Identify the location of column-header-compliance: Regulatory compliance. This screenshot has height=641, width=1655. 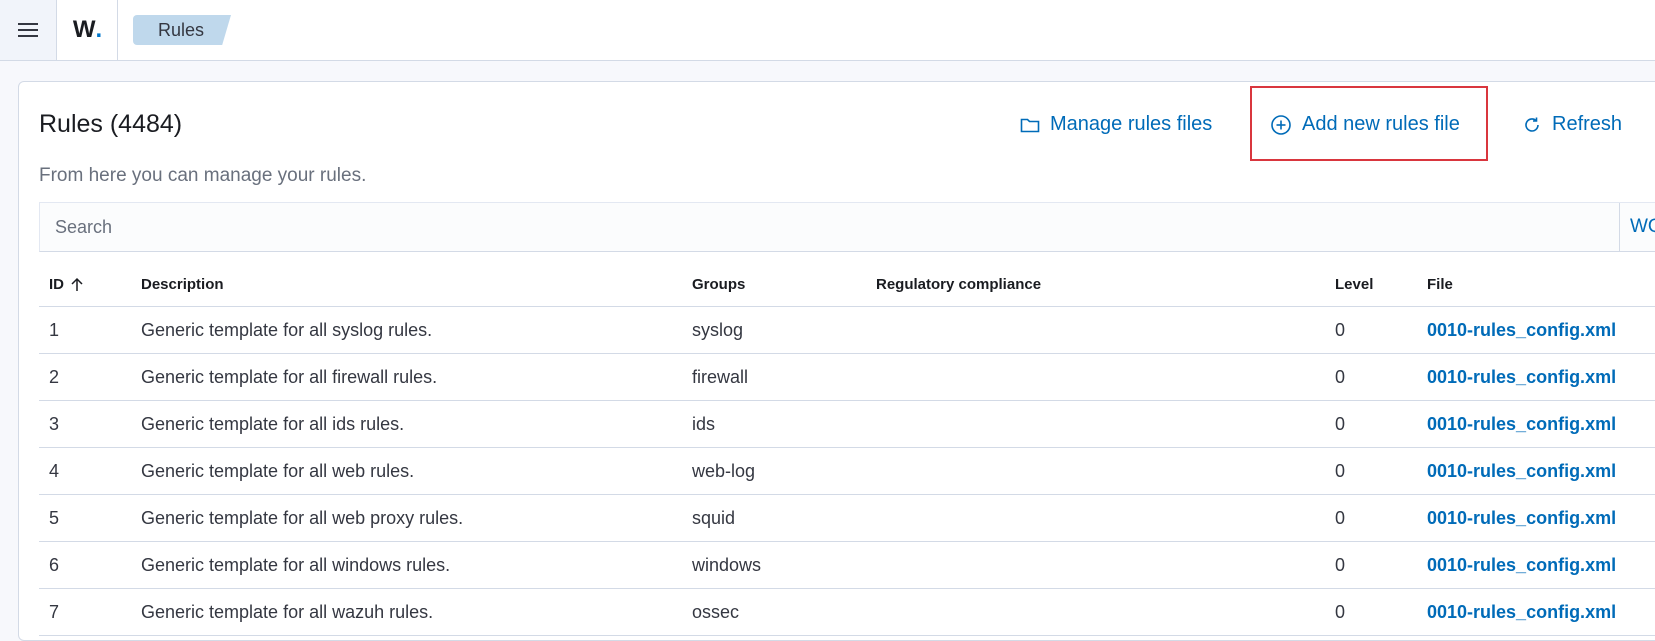
(958, 284).